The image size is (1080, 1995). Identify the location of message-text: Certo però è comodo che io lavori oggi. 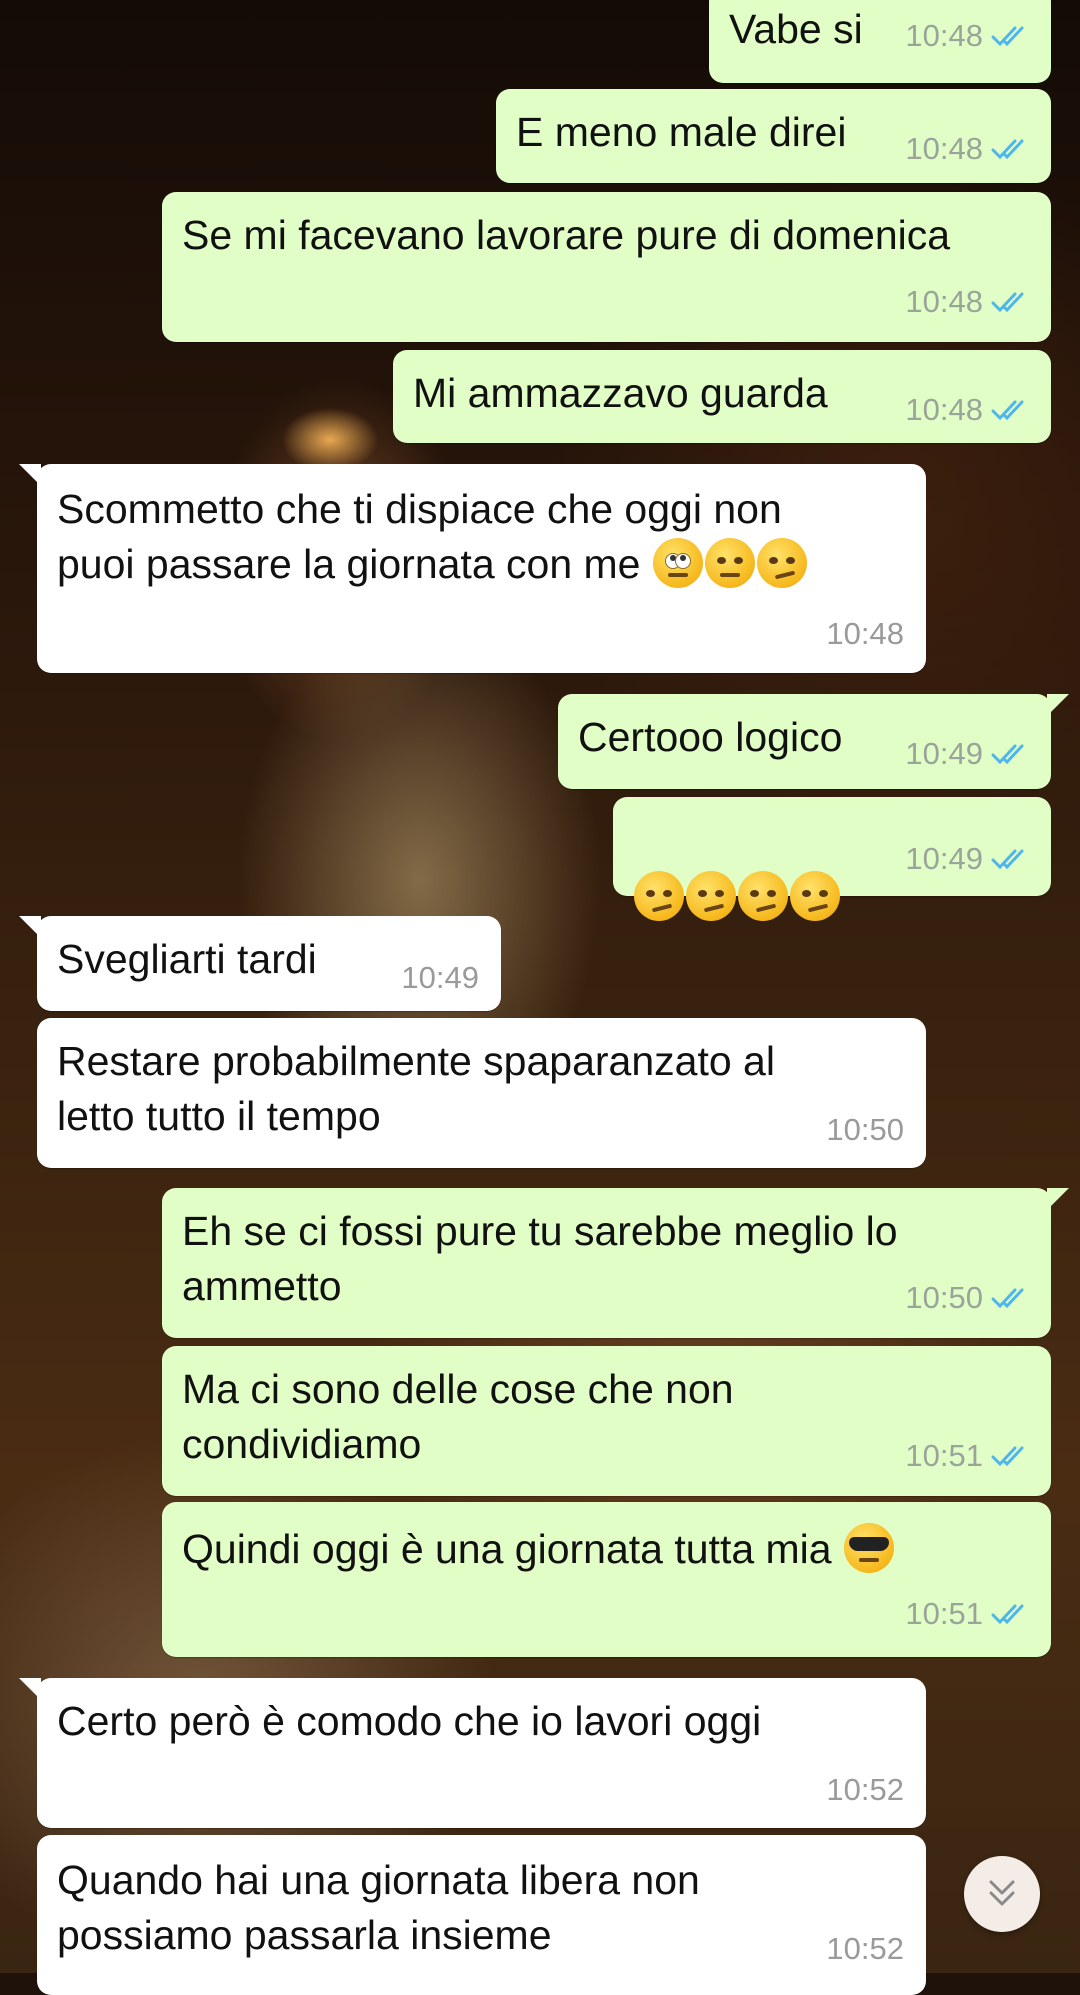
(409, 1721).